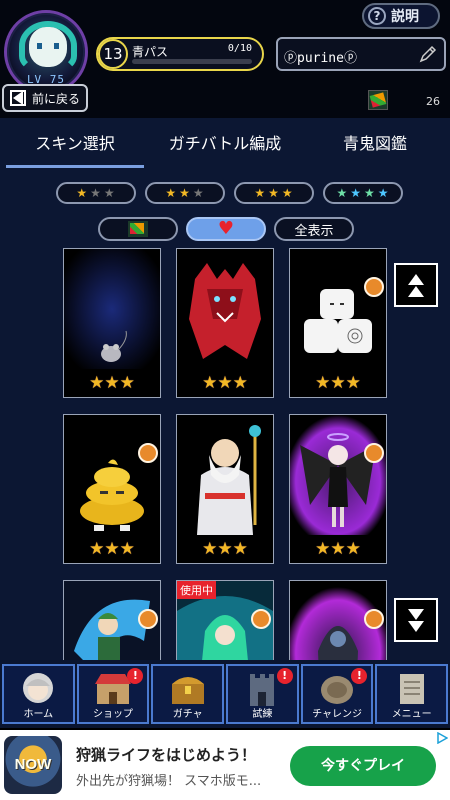 The width and height of the screenshot is (450, 800). Describe the element at coordinates (112, 620) in the screenshot. I see `skin-card-ice-knight` at that location.